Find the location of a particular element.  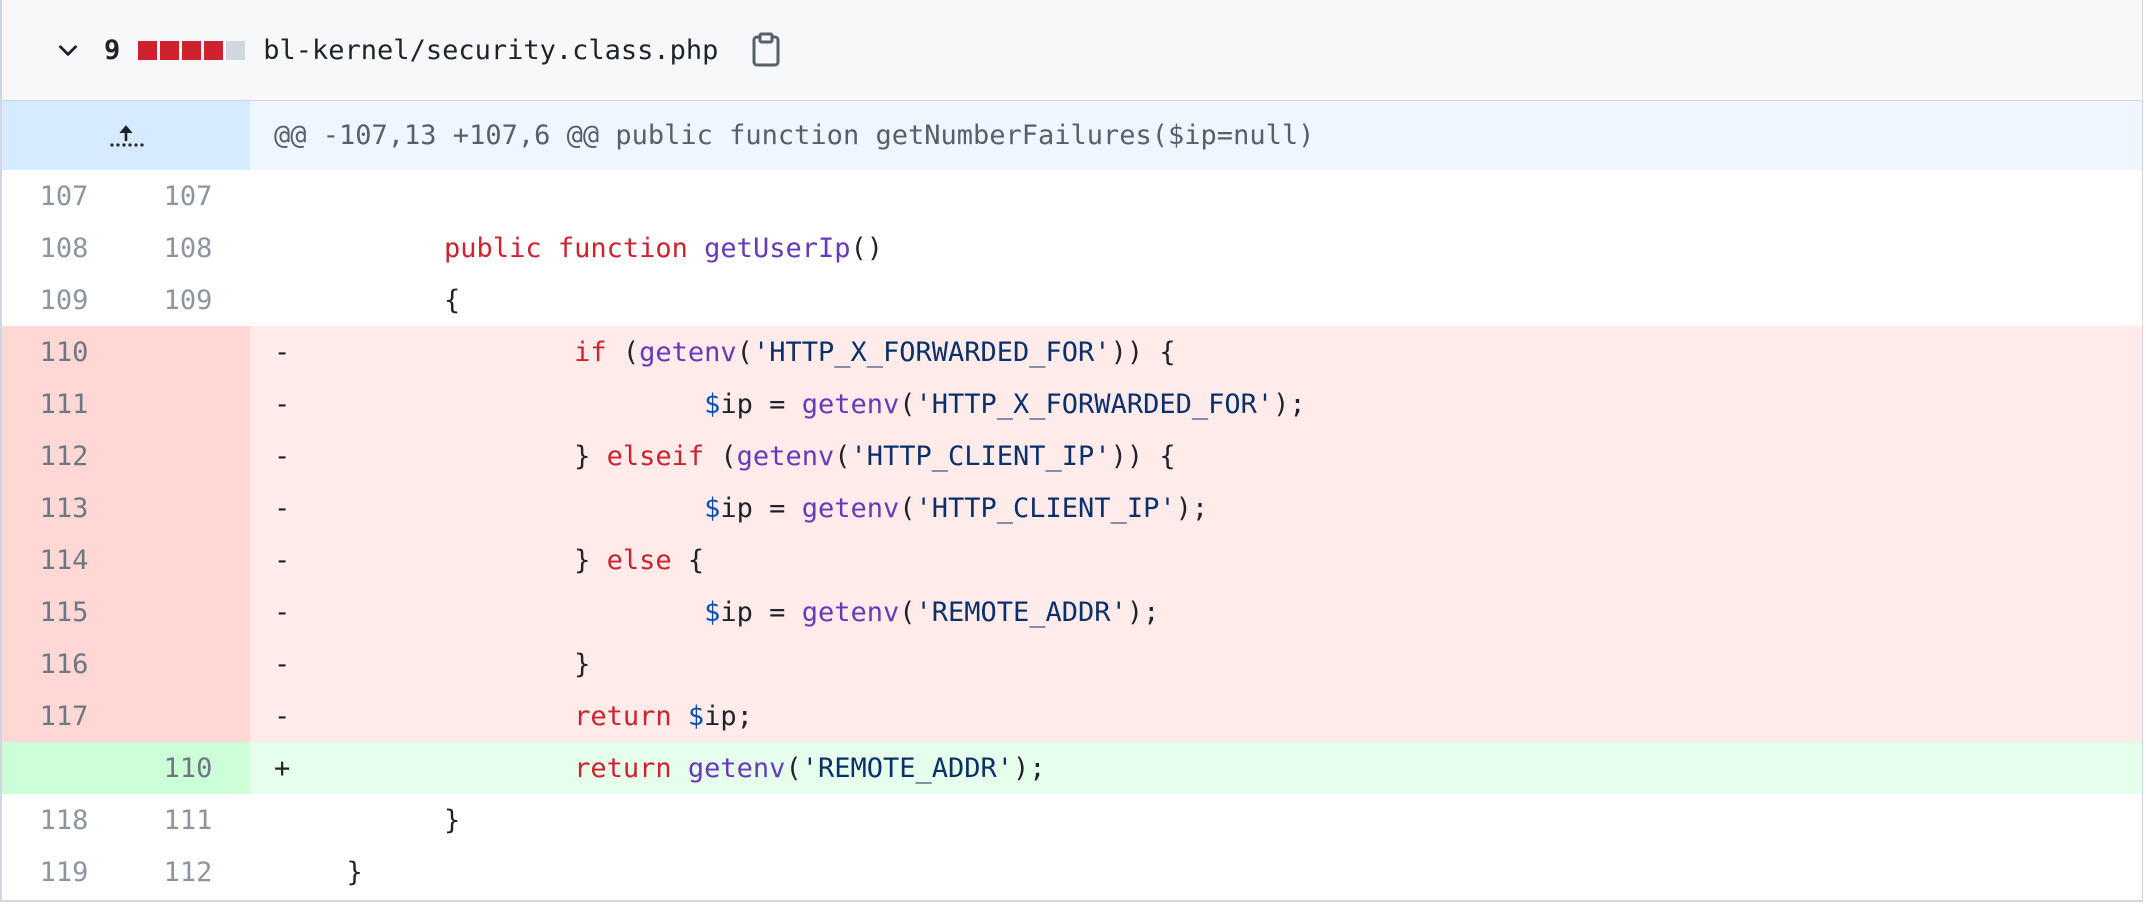

old-line-number: 114 is located at coordinates (64, 560).